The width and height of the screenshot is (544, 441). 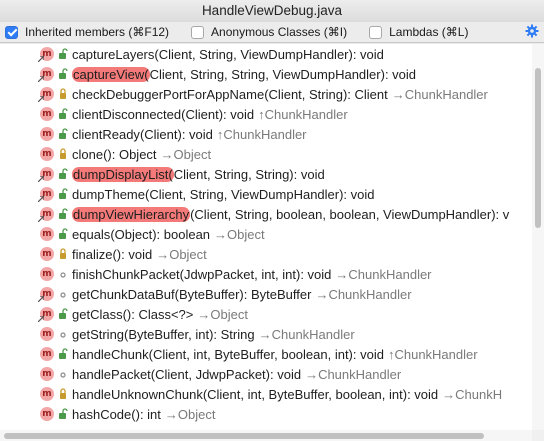 I want to click on member-name: handlePacket, so click(x=111, y=374).